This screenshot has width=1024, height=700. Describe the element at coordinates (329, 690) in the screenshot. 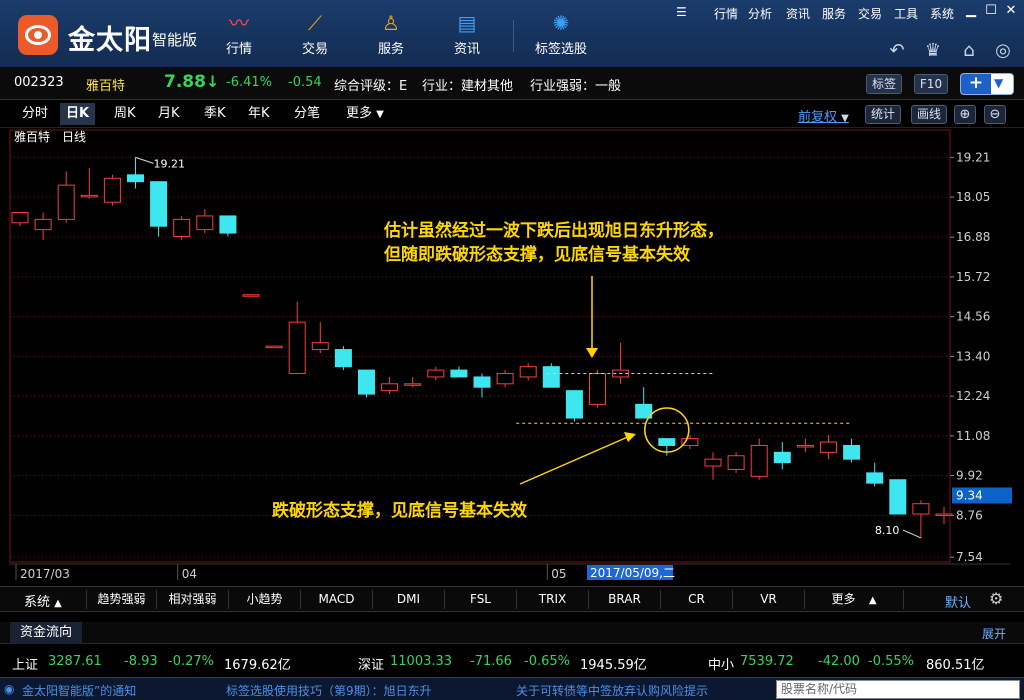

I see `tip-link: 标签选股使用技巧（第9期）：旭日东升` at that location.